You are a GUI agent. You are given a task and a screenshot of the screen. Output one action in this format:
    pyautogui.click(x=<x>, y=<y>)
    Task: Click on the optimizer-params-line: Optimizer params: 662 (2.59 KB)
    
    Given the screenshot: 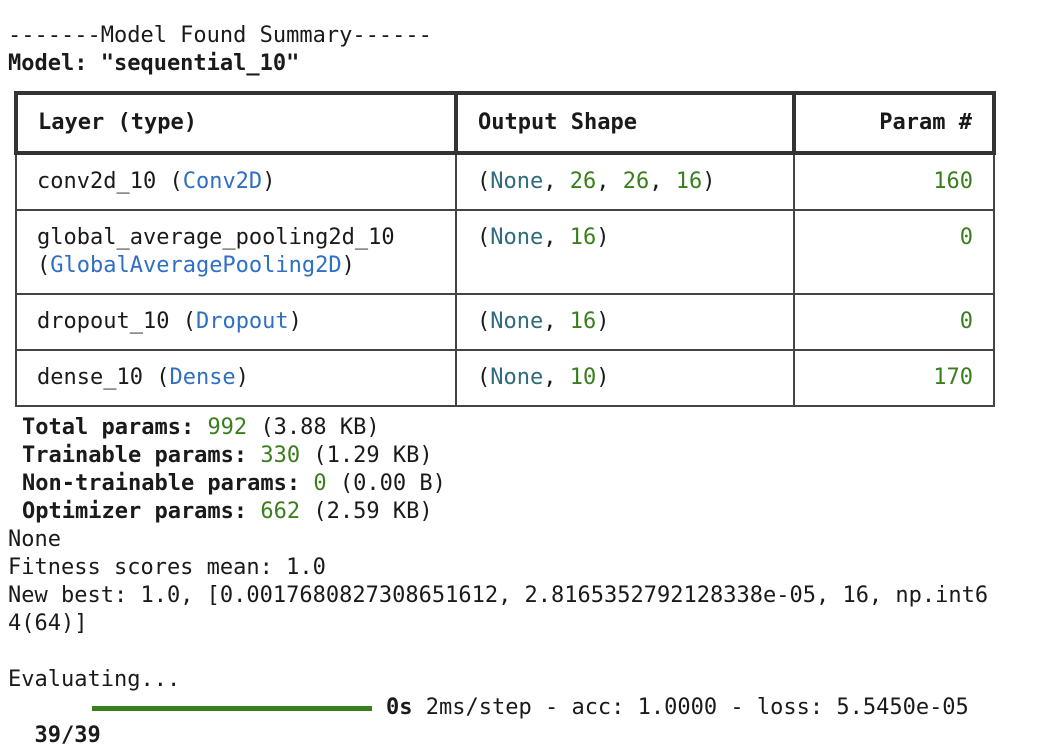 What is the action you would take?
    pyautogui.click(x=227, y=512)
    